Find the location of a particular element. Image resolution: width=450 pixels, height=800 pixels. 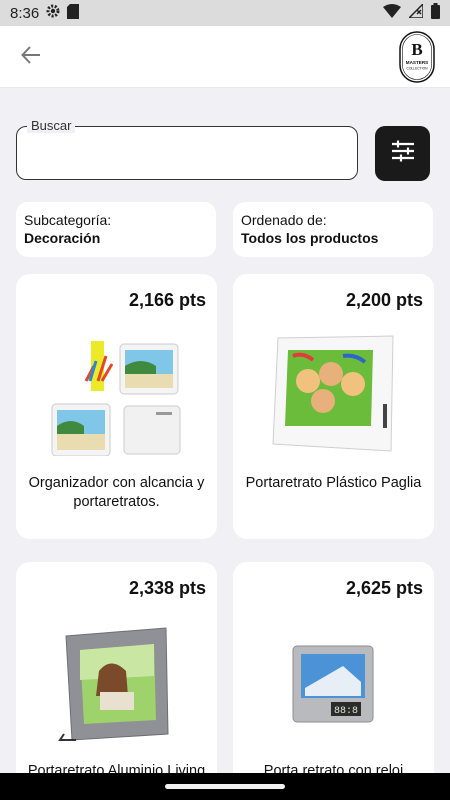

home-handle is located at coordinates (225, 786).